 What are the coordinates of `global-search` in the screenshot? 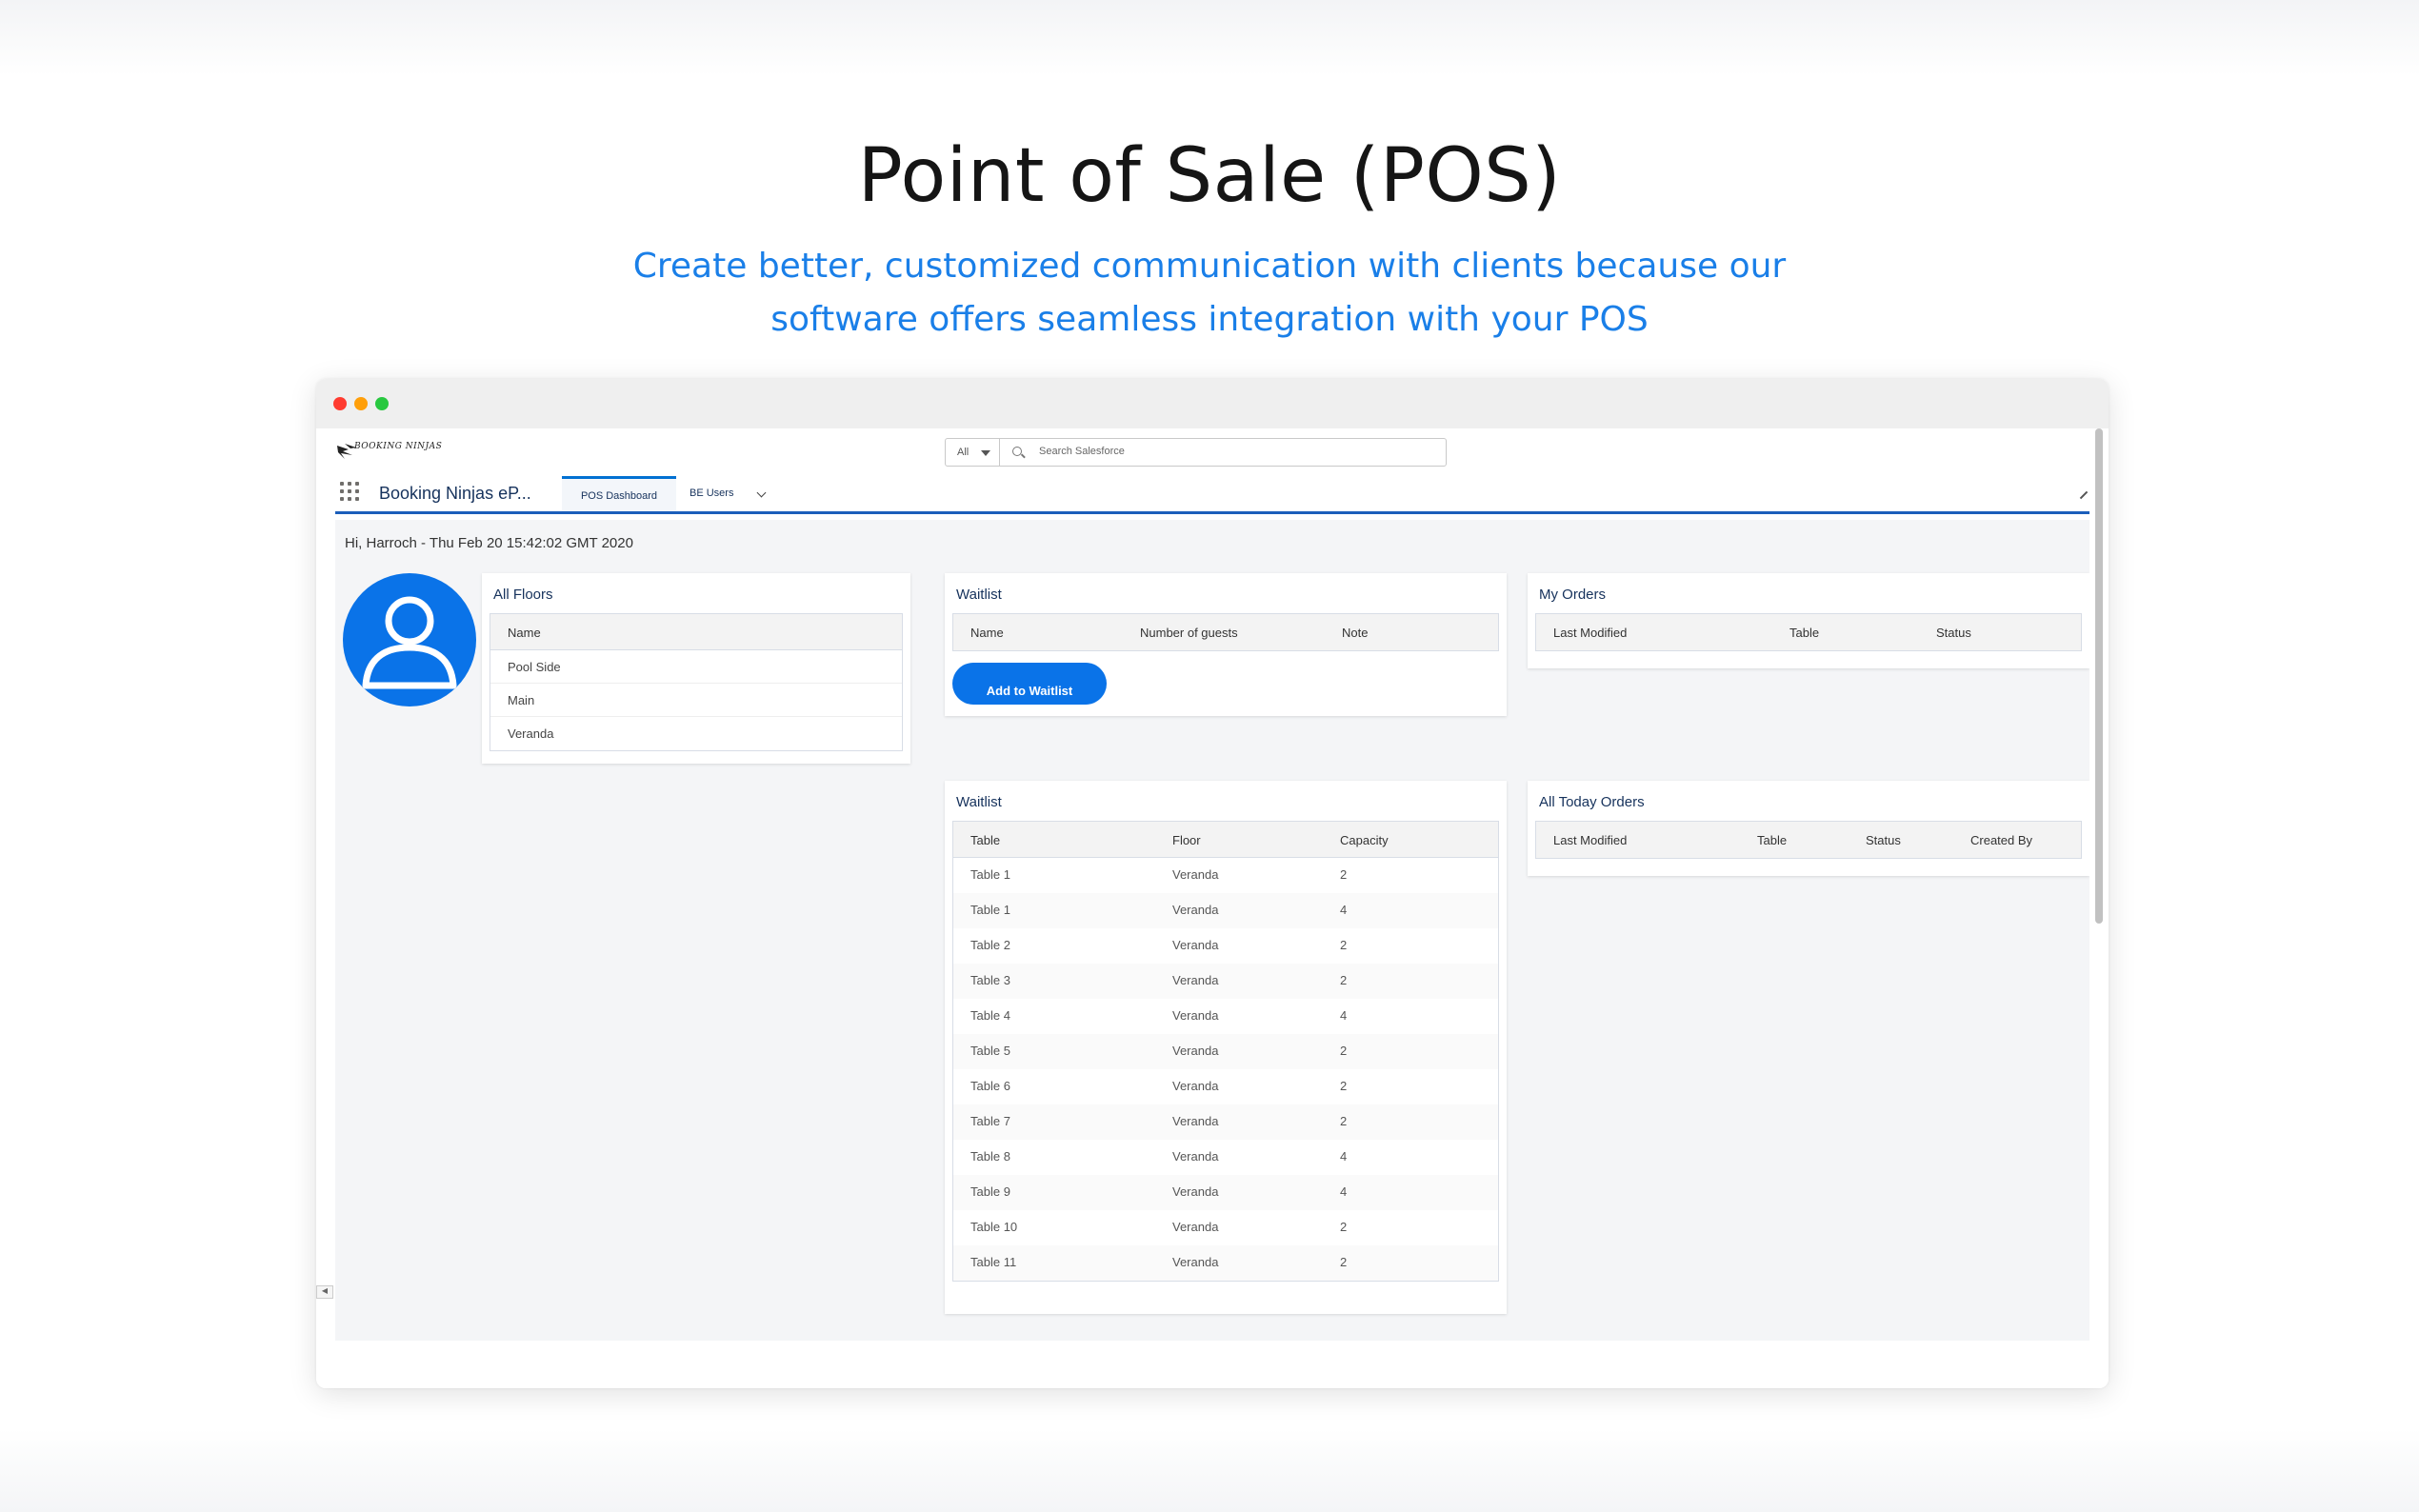 It's located at (1223, 452).